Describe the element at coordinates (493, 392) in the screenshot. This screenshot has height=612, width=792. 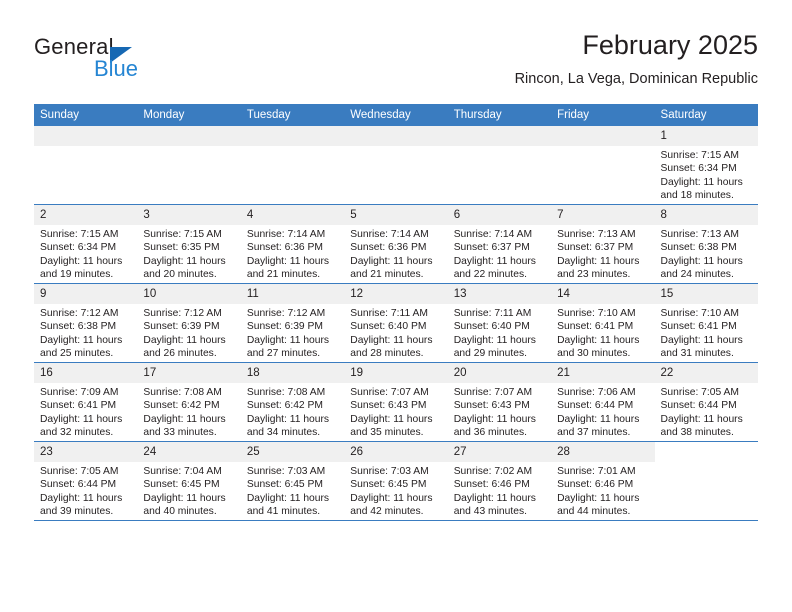
I see `day-info-line: Sunrise: 7:07 AM` at that location.